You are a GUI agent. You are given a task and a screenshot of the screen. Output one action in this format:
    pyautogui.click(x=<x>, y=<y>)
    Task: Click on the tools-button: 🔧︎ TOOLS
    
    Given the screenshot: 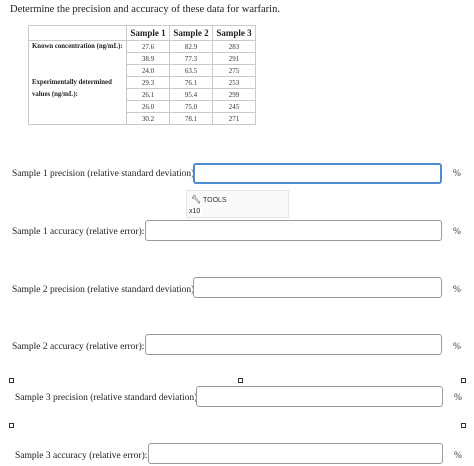 What is the action you would take?
    pyautogui.click(x=209, y=199)
    